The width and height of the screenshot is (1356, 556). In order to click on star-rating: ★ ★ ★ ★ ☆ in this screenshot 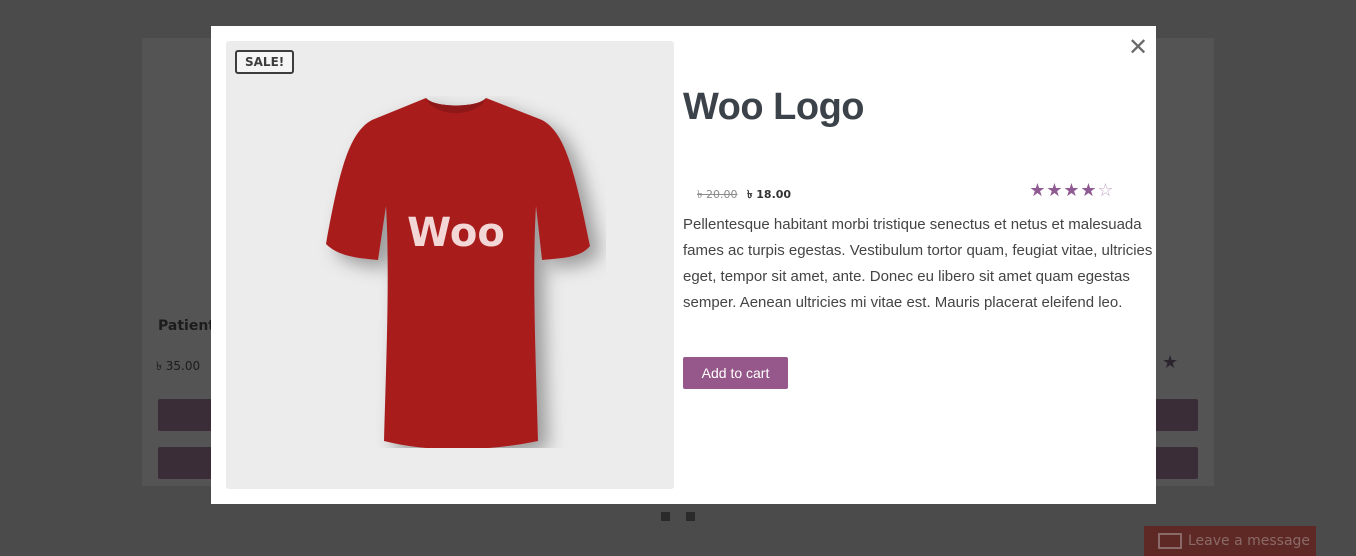, I will do `click(1071, 191)`.